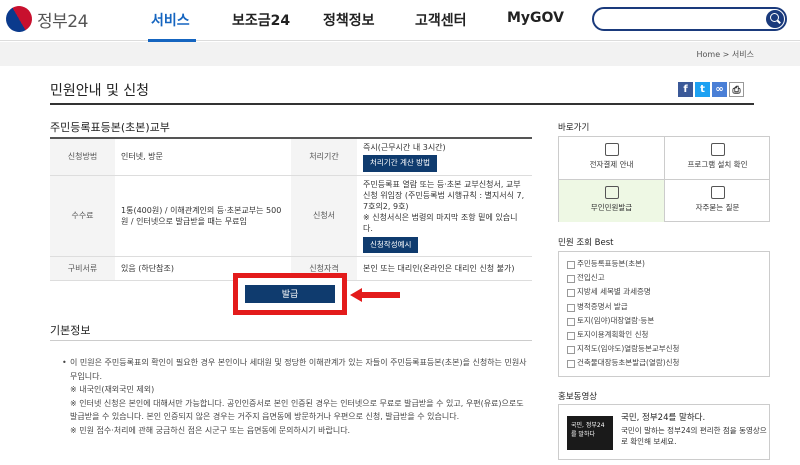  What do you see at coordinates (717, 207) in the screenshot?
I see `shortcut-label: 자주묻는 질문` at bounding box center [717, 207].